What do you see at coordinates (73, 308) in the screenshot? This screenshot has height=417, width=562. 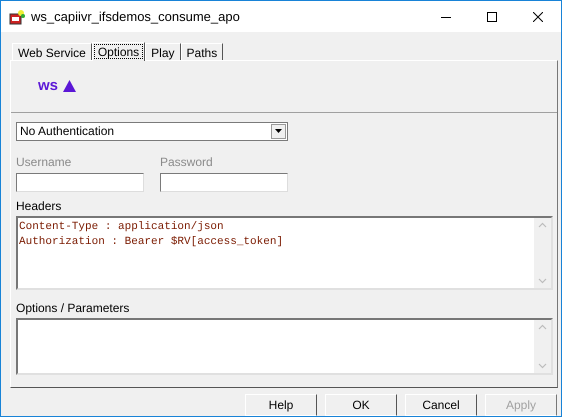 I see `field-label: Options / Parameters` at bounding box center [73, 308].